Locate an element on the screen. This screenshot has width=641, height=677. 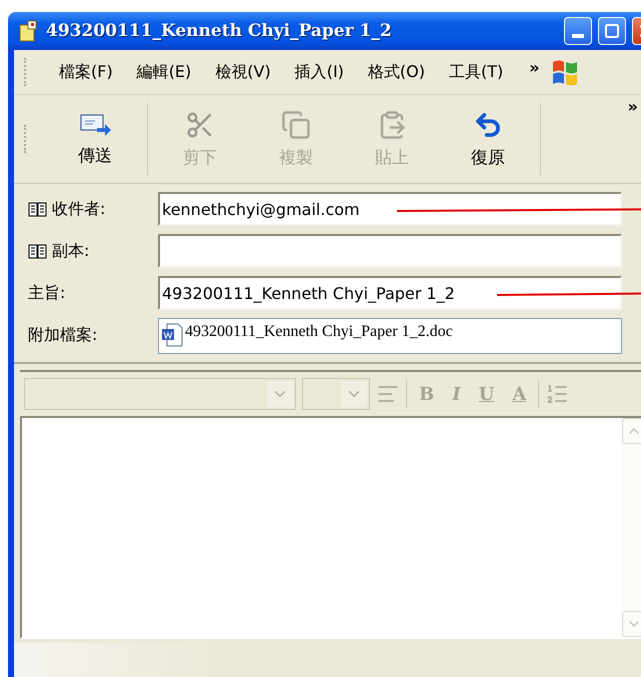
copy-icon is located at coordinates (296, 125).